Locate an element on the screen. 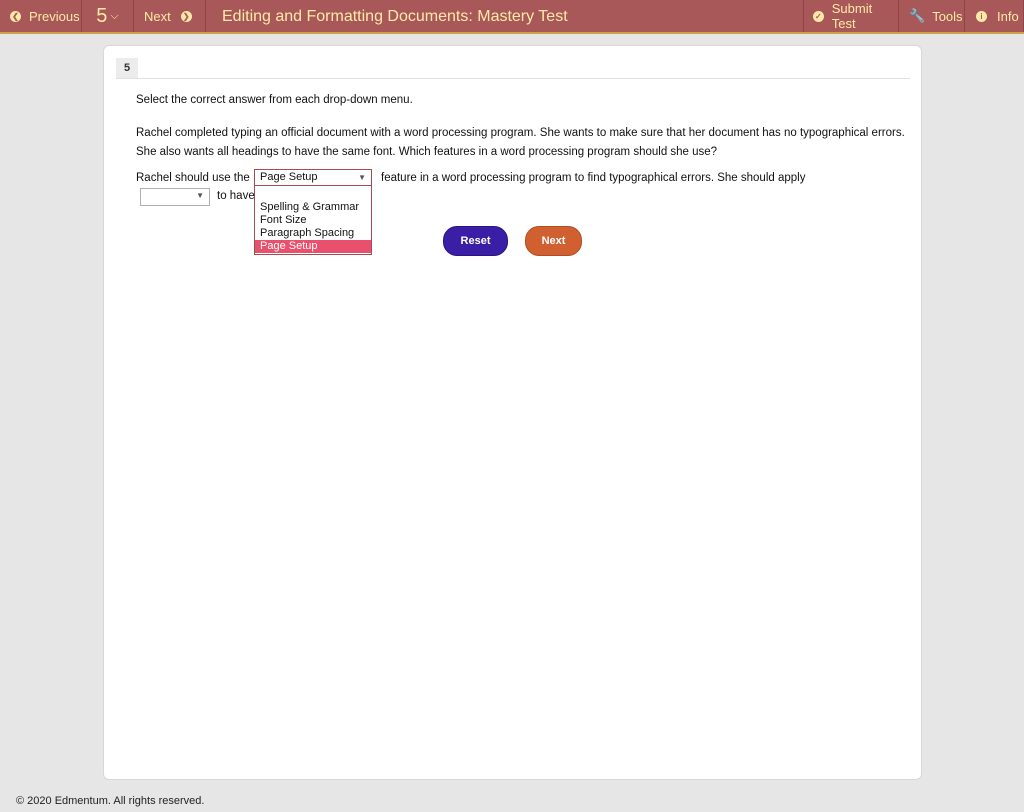 Image resolution: width=1024 pixels, height=812 pixels. previous-button: ❮ Previous is located at coordinates (41, 16).